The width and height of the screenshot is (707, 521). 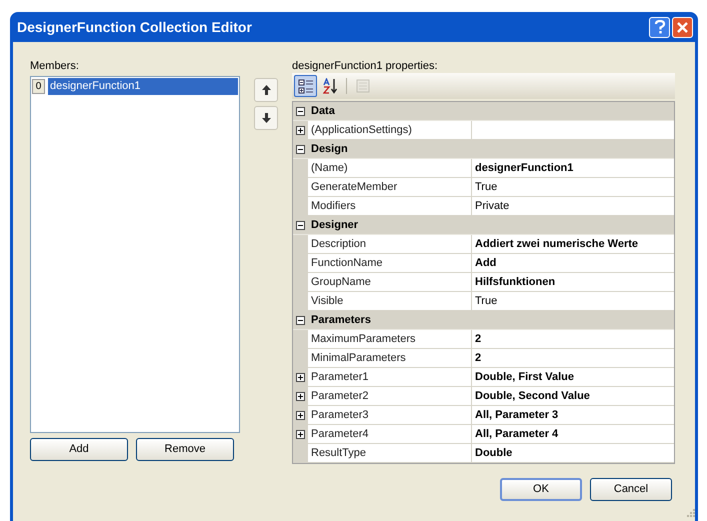 What do you see at coordinates (329, 149) in the screenshot?
I see `category-header: Design` at bounding box center [329, 149].